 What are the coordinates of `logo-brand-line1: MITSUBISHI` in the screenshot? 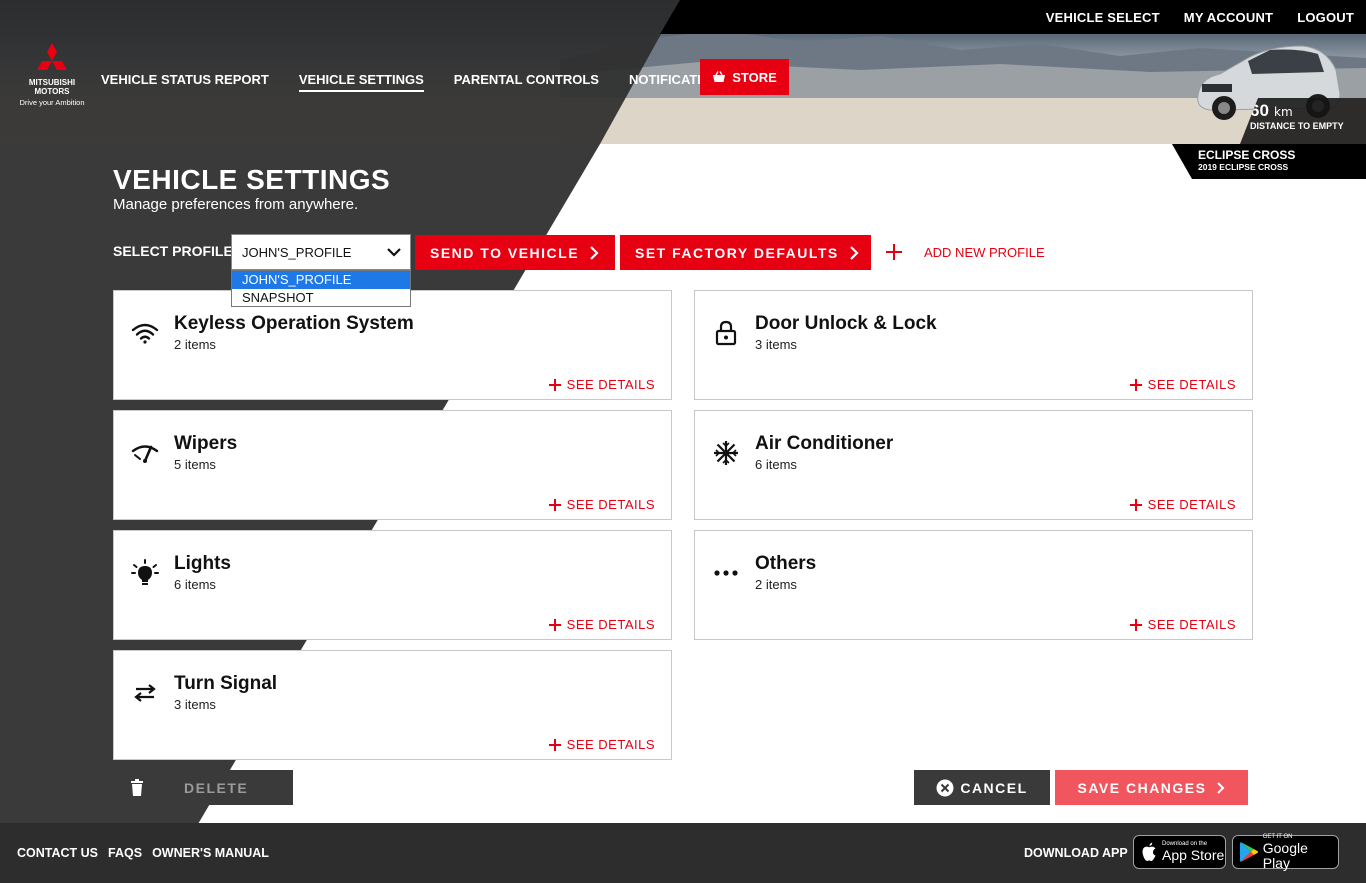 It's located at (52, 82).